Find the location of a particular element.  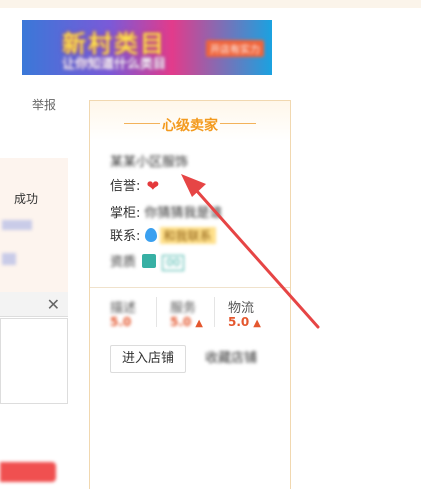

manager-row: 掌柜: 你猜猜我是谁 is located at coordinates (166, 211).